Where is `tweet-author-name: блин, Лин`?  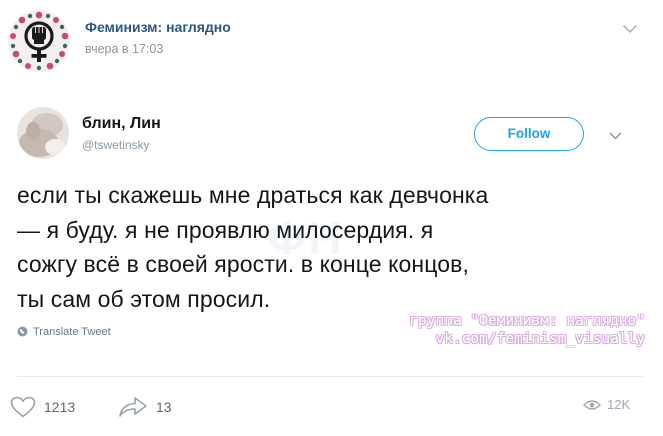 tweet-author-name: блин, Лин is located at coordinates (121, 124).